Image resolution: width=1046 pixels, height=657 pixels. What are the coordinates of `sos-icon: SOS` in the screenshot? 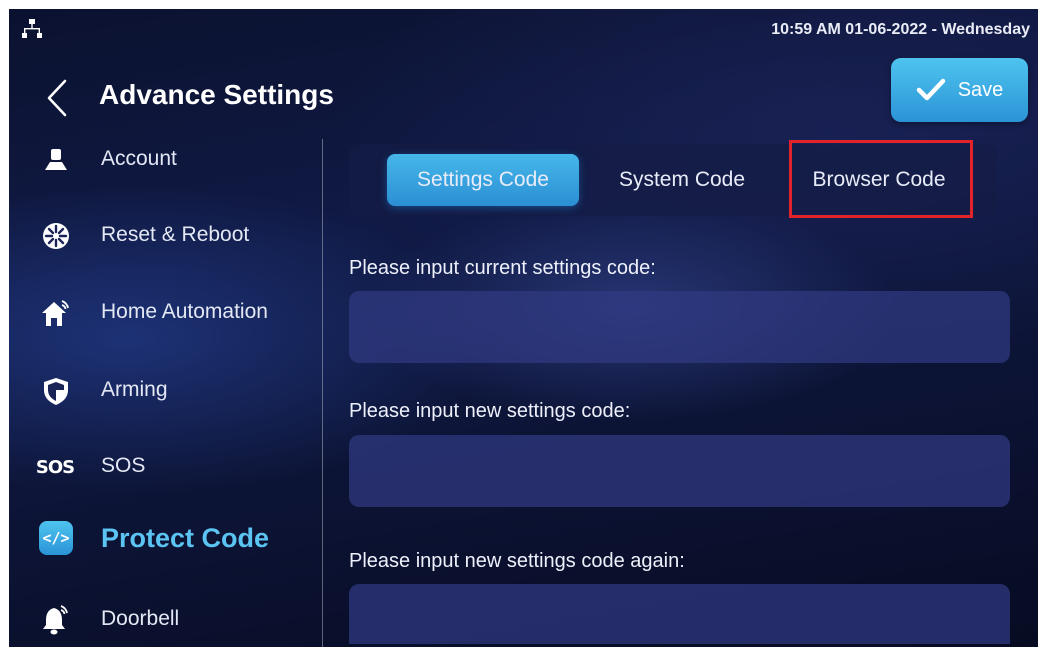 It's located at (55, 467).